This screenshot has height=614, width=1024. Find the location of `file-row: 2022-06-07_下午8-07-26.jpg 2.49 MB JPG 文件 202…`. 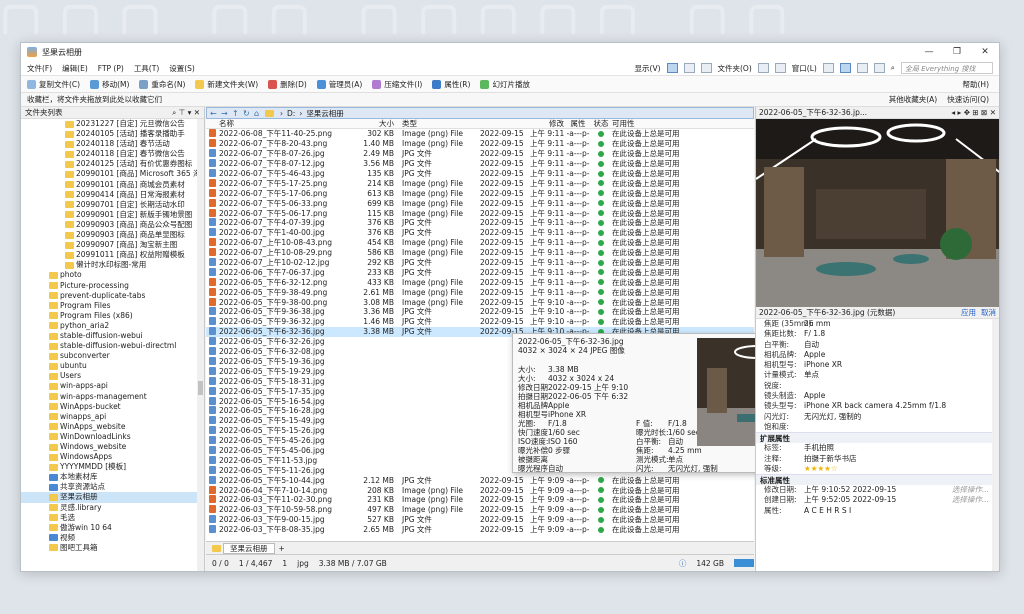

file-row: 2022-06-07_下午8-07-26.jpg 2.49 MB JPG 文件 202… is located at coordinates (480, 154).